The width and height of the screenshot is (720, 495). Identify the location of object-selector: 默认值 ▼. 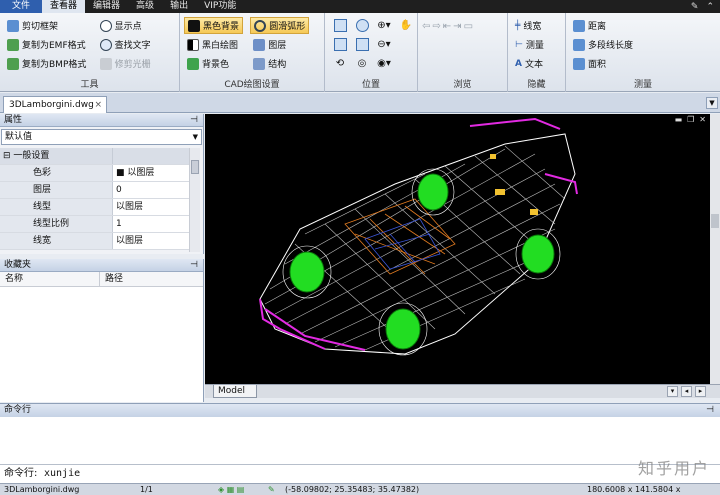
(101, 137).